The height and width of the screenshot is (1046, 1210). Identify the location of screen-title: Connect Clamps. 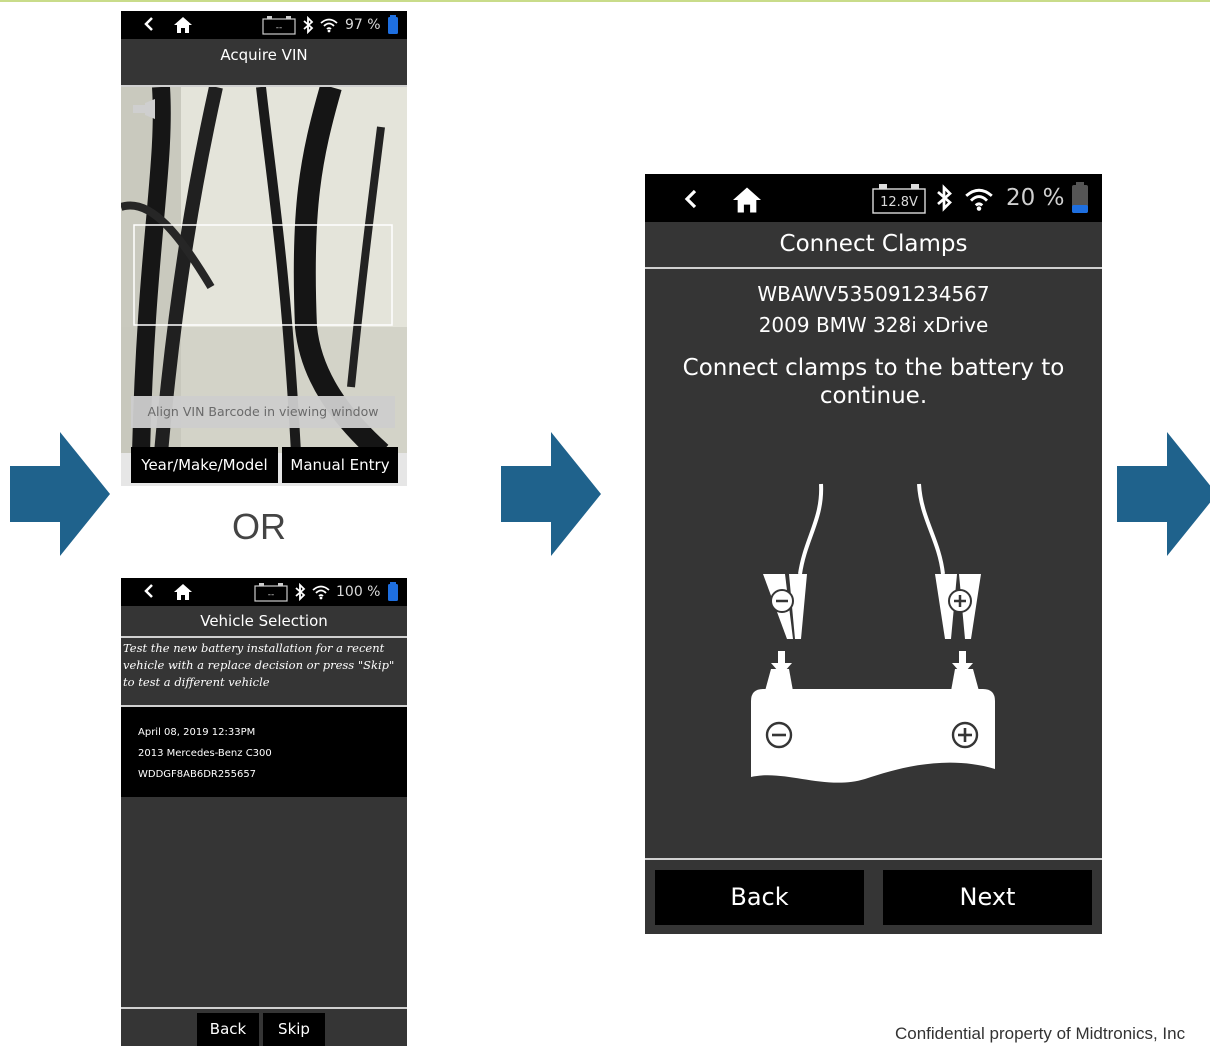
(873, 244).